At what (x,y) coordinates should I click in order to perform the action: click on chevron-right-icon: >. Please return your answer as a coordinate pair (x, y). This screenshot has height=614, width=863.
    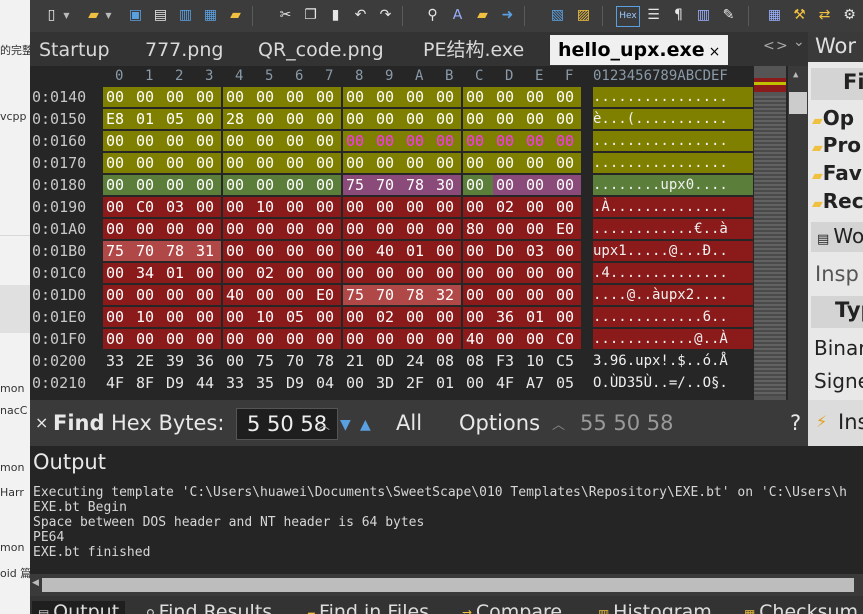
    Looking at the image, I should click on (782, 46).